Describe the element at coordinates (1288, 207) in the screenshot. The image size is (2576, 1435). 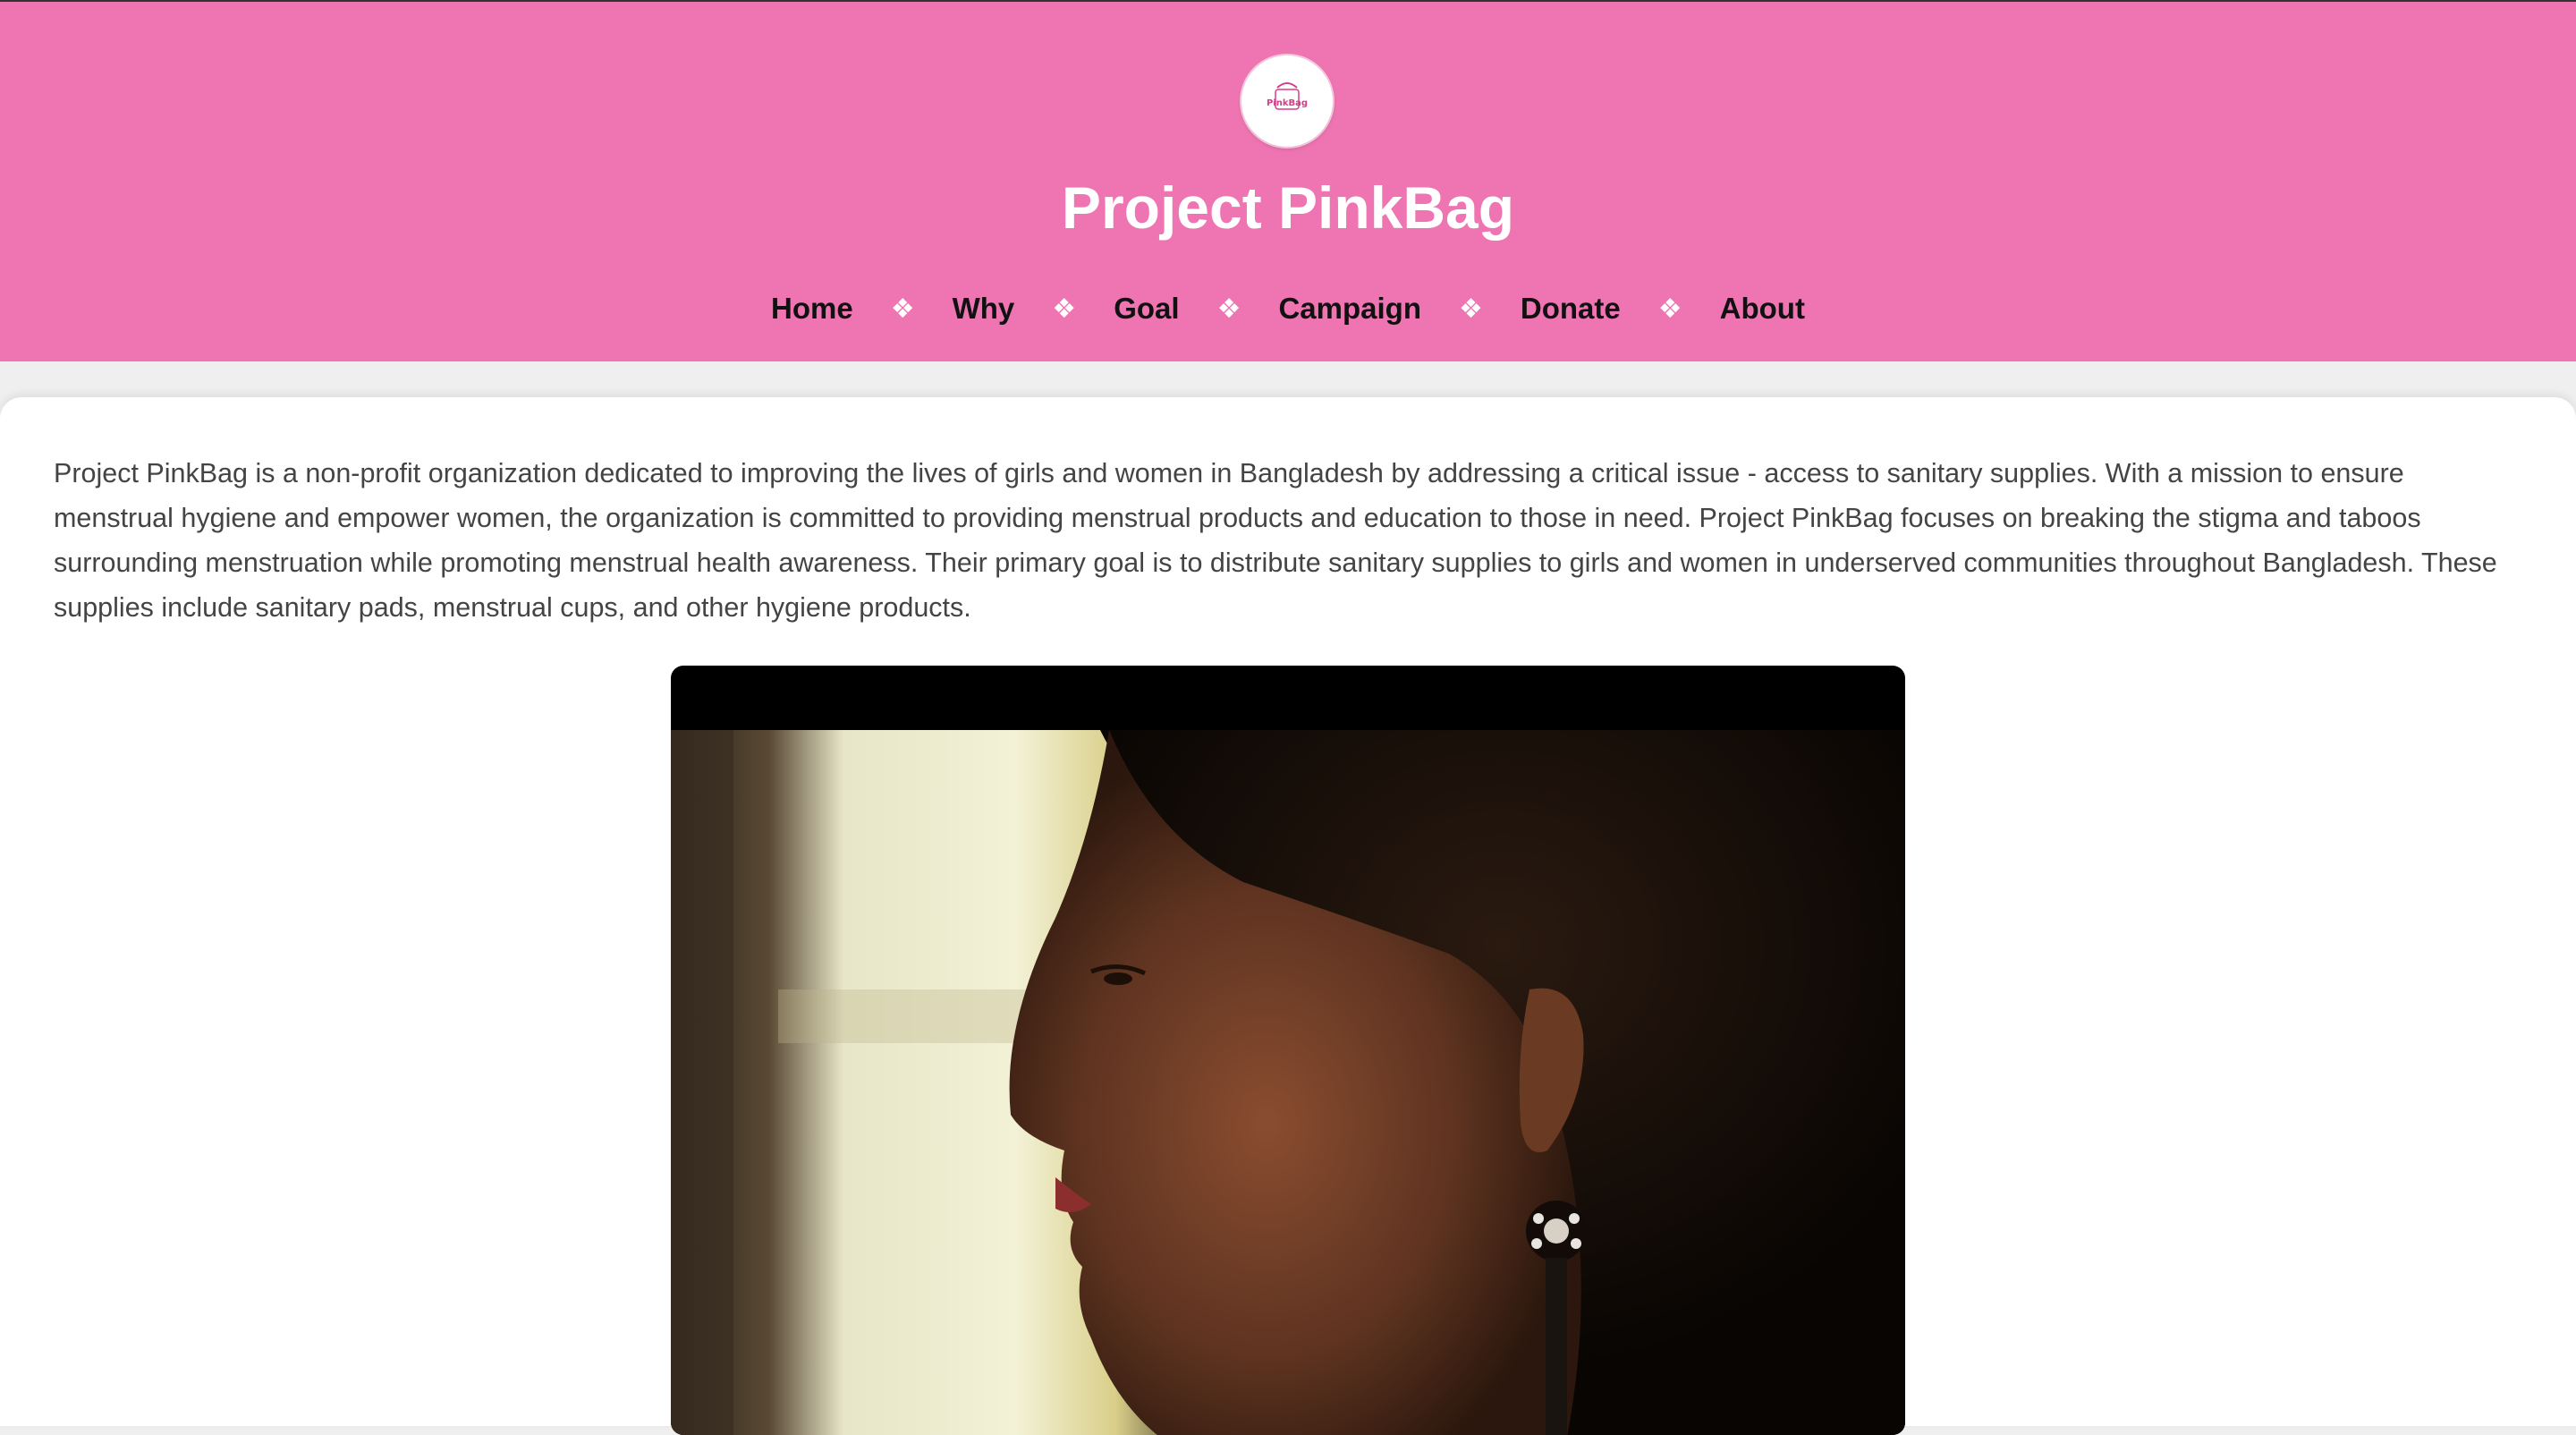
I see `site-title: Project PinkBag` at that location.